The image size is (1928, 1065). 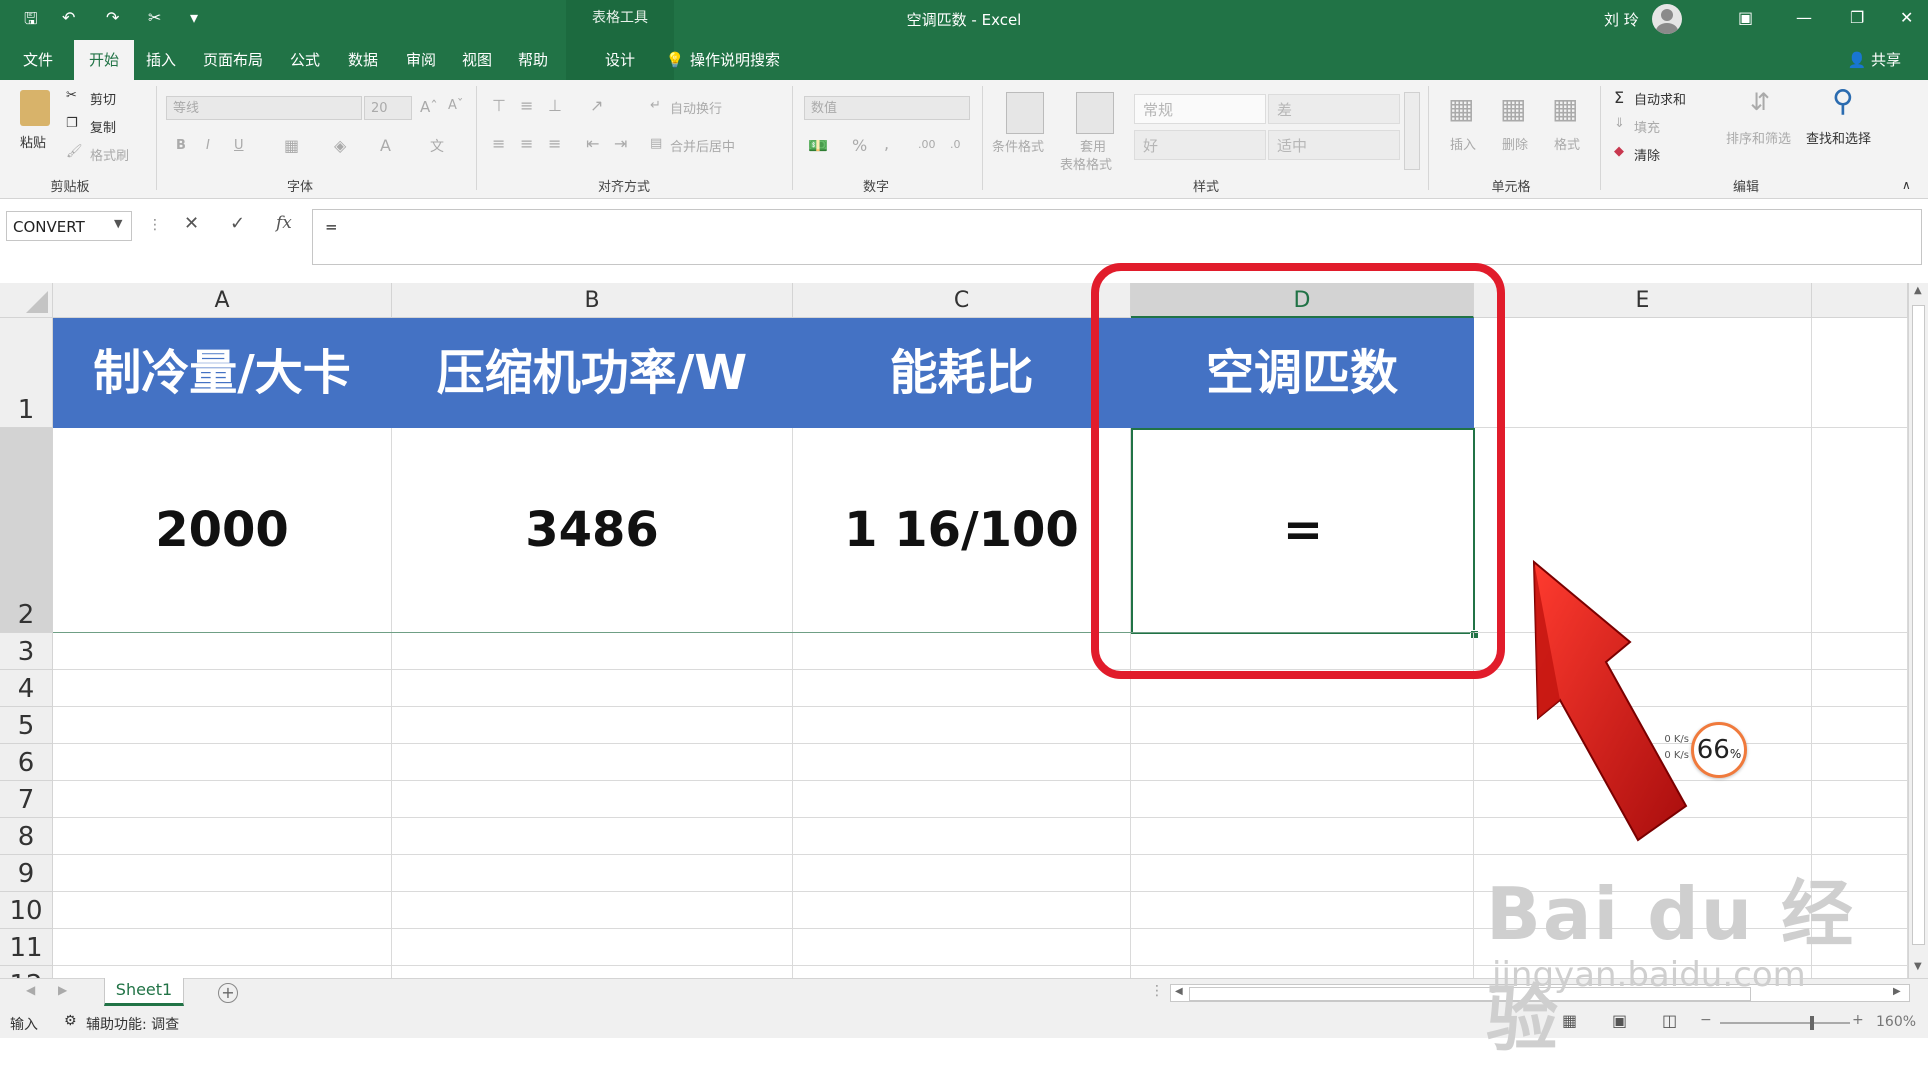 I want to click on grow-font-icon: Aˆ, so click(x=429, y=107).